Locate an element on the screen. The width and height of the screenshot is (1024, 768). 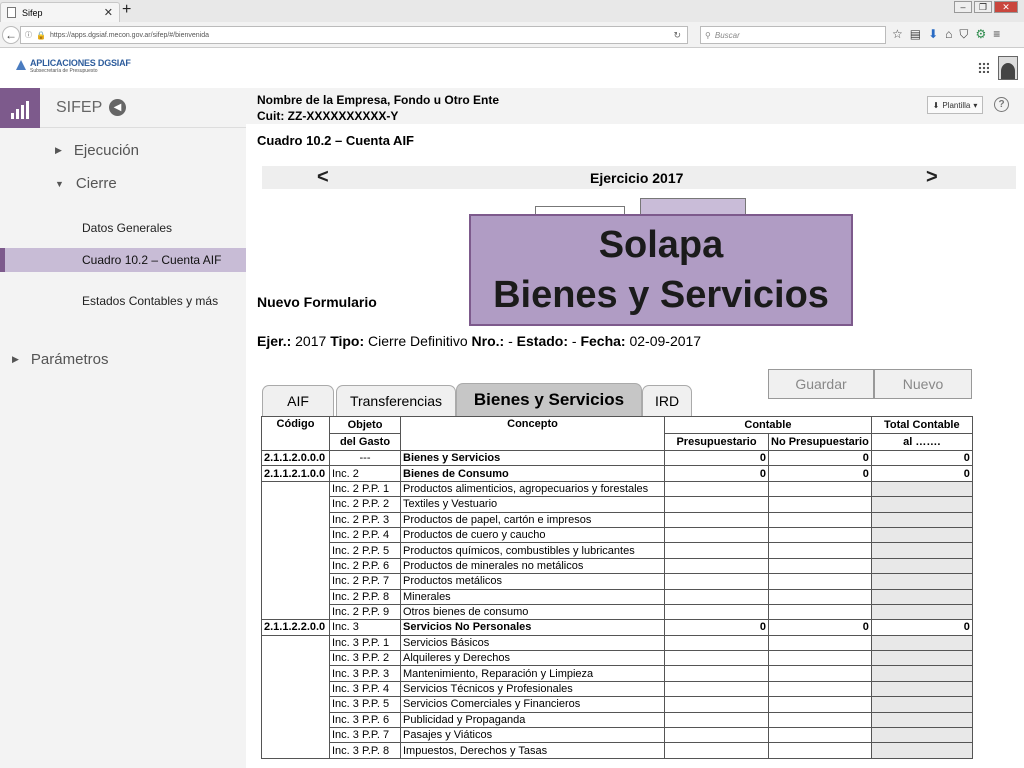
tab-ird: IRD is located at coordinates (667, 400).